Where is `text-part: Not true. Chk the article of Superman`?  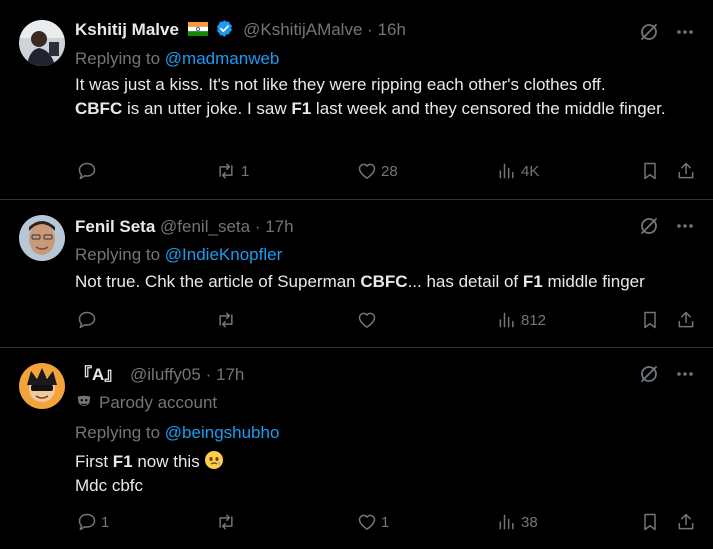 text-part: Not true. Chk the article of Superman is located at coordinates (218, 281).